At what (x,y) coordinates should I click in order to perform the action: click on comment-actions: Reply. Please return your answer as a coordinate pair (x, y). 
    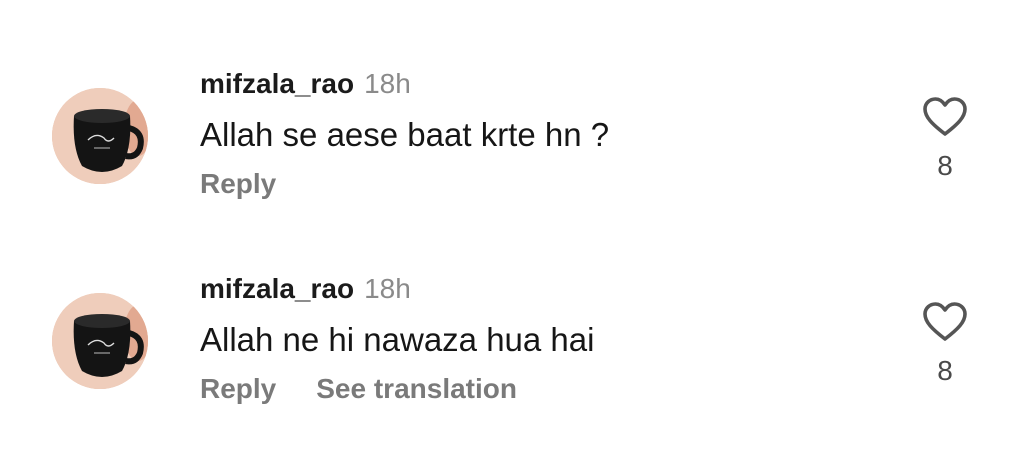
    Looking at the image, I should click on (238, 184).